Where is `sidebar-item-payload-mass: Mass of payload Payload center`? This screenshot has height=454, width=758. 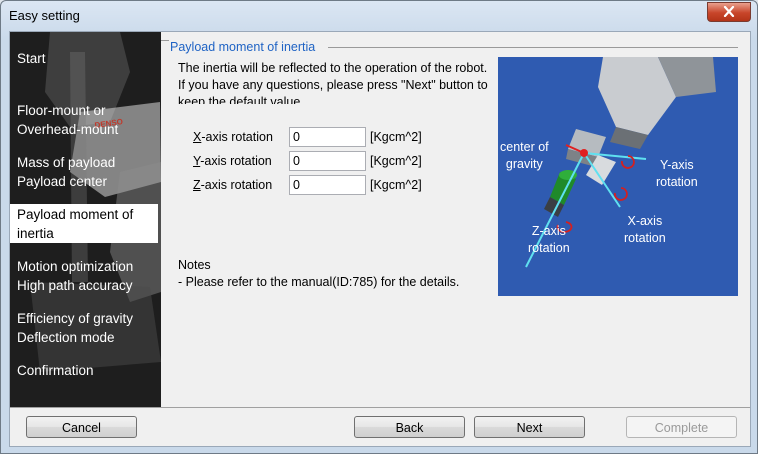 sidebar-item-payload-mass: Mass of payload Payload center is located at coordinates (87, 172).